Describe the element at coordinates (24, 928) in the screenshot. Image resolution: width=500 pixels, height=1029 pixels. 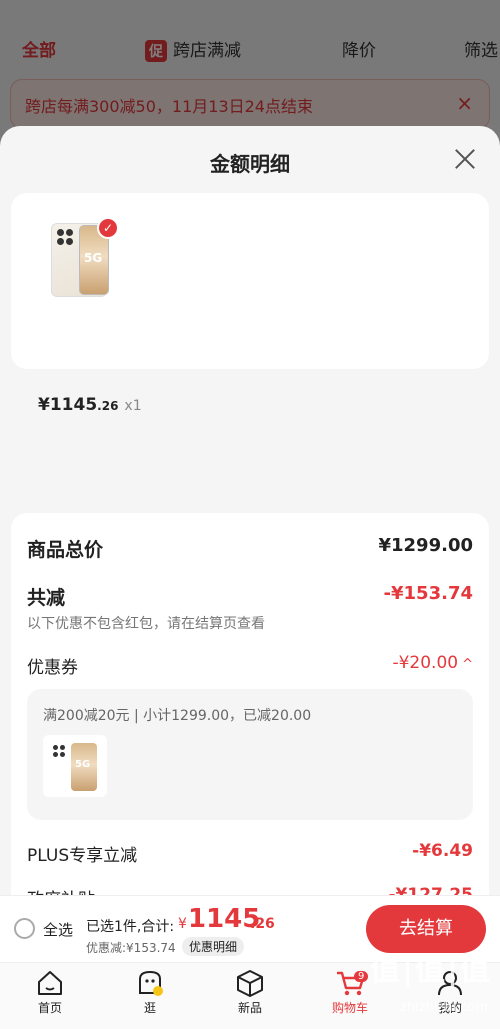
I see `select-all-radio` at that location.